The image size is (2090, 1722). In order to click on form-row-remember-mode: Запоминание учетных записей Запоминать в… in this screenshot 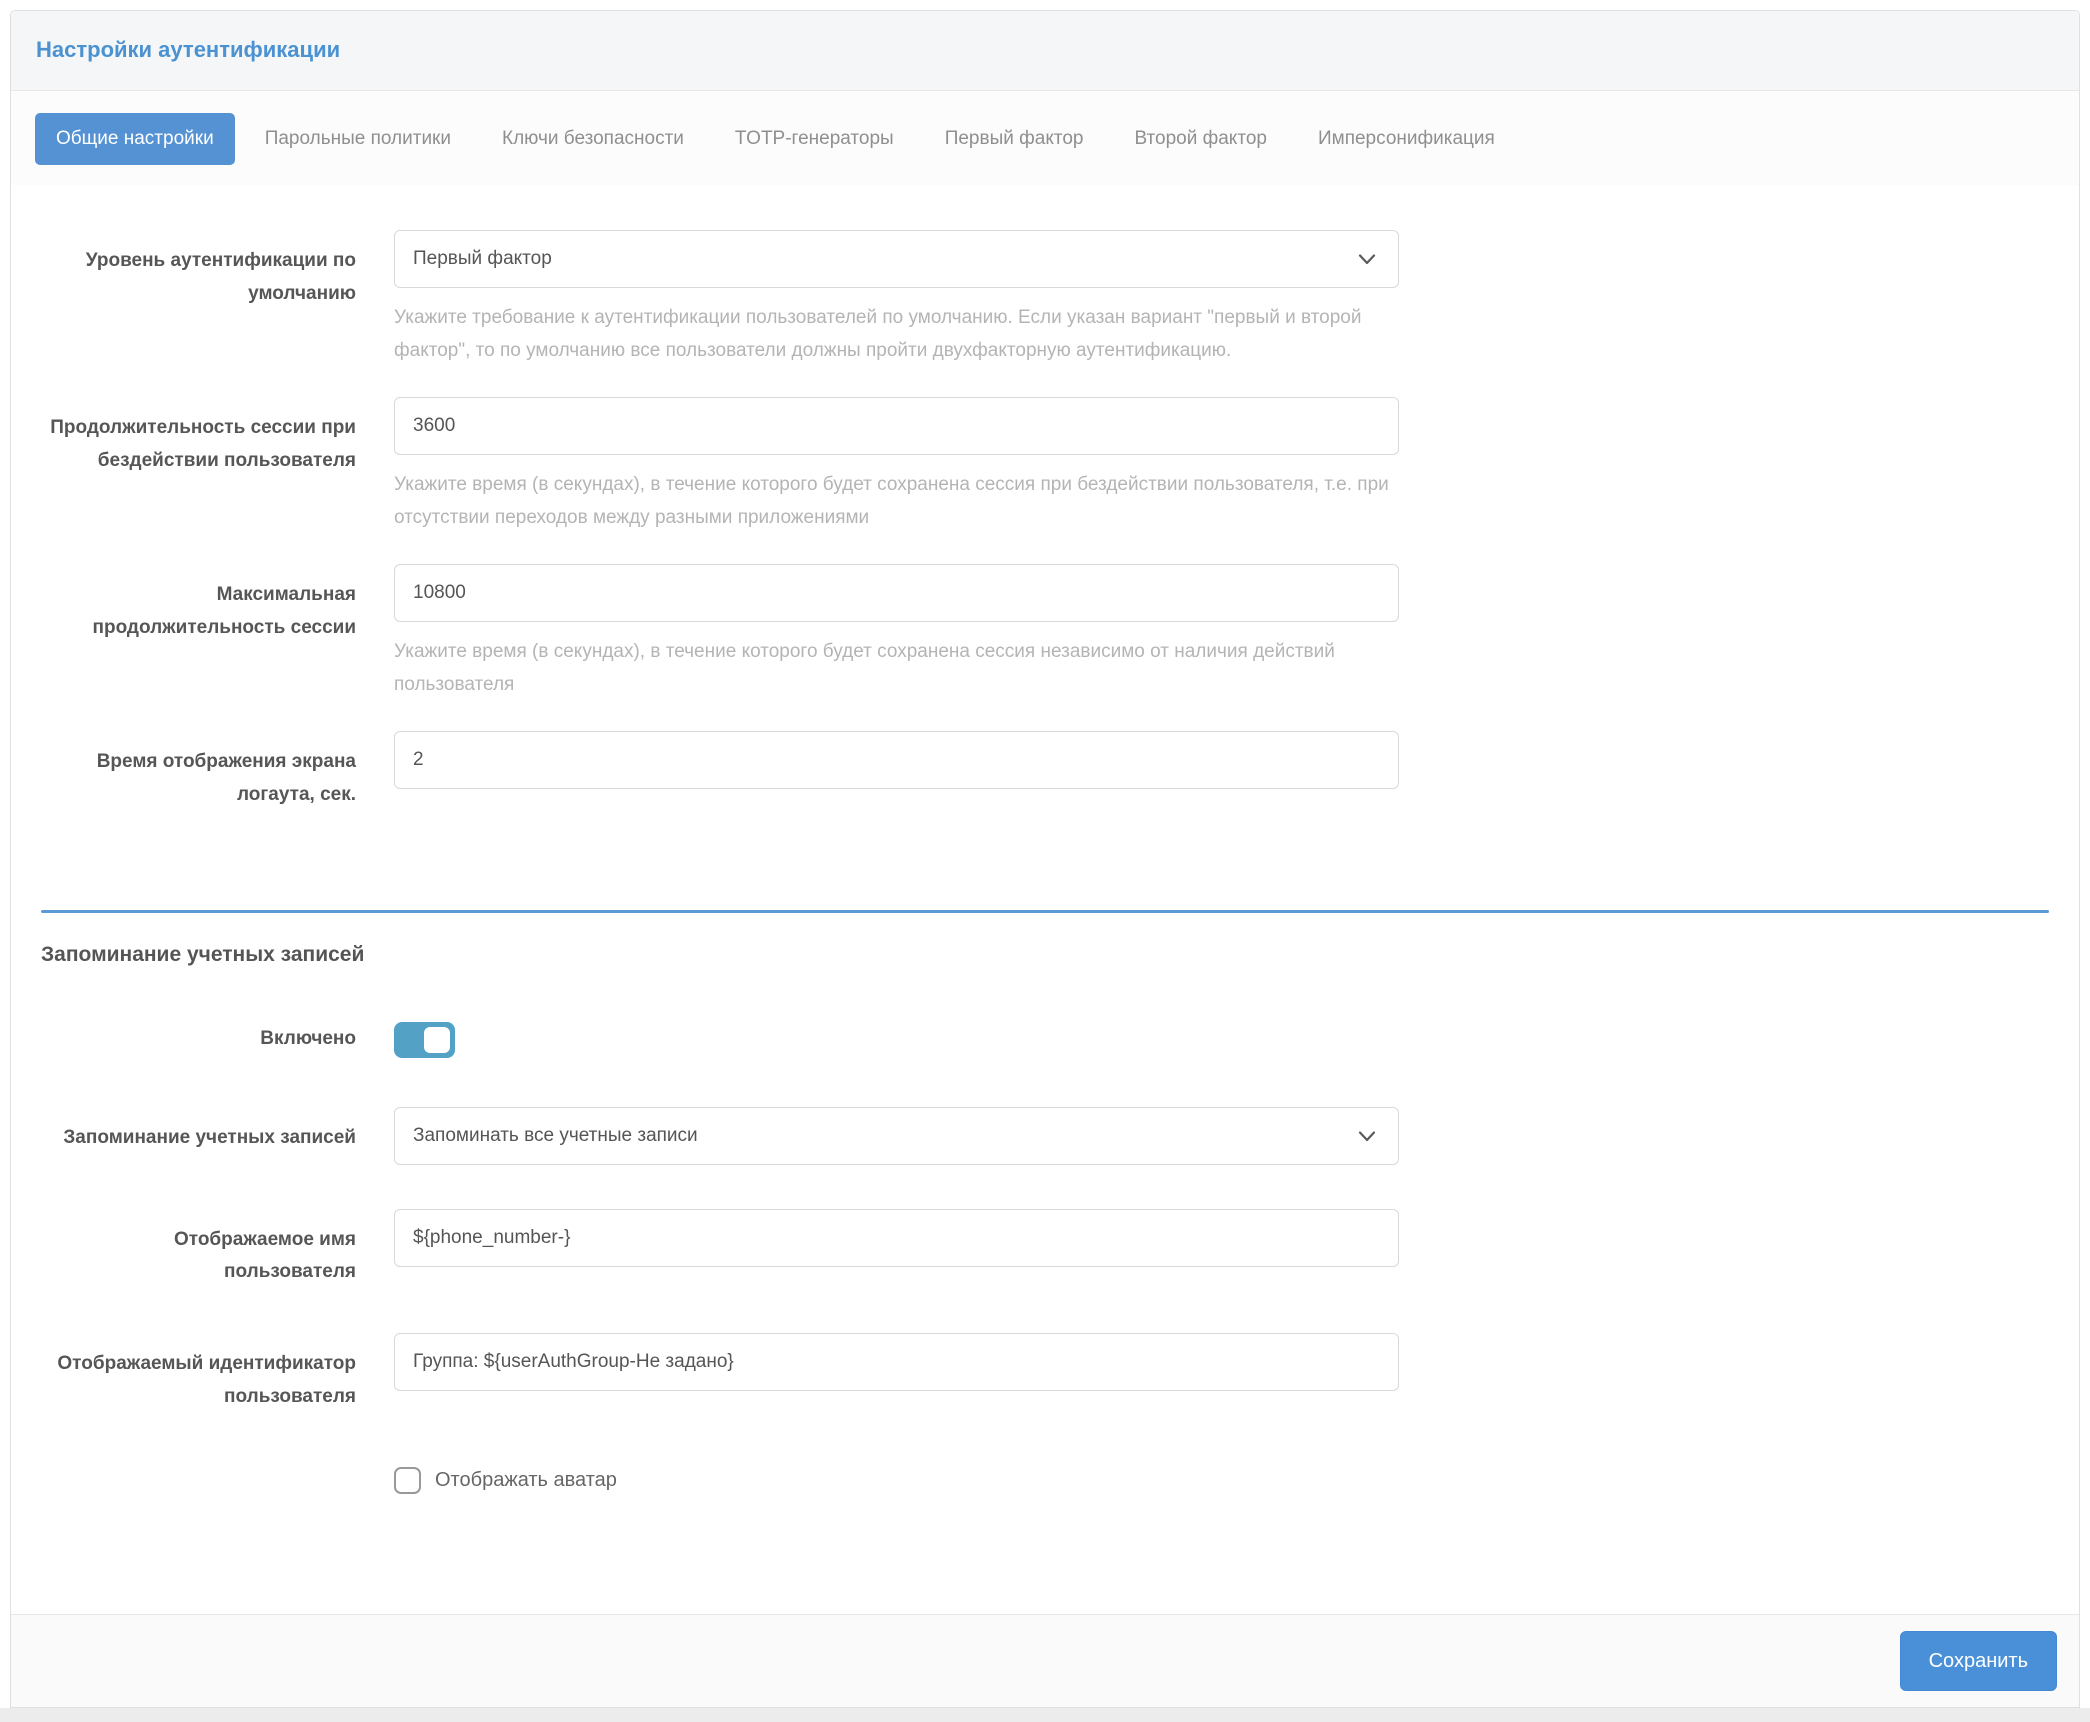, I will do `click(1045, 1135)`.